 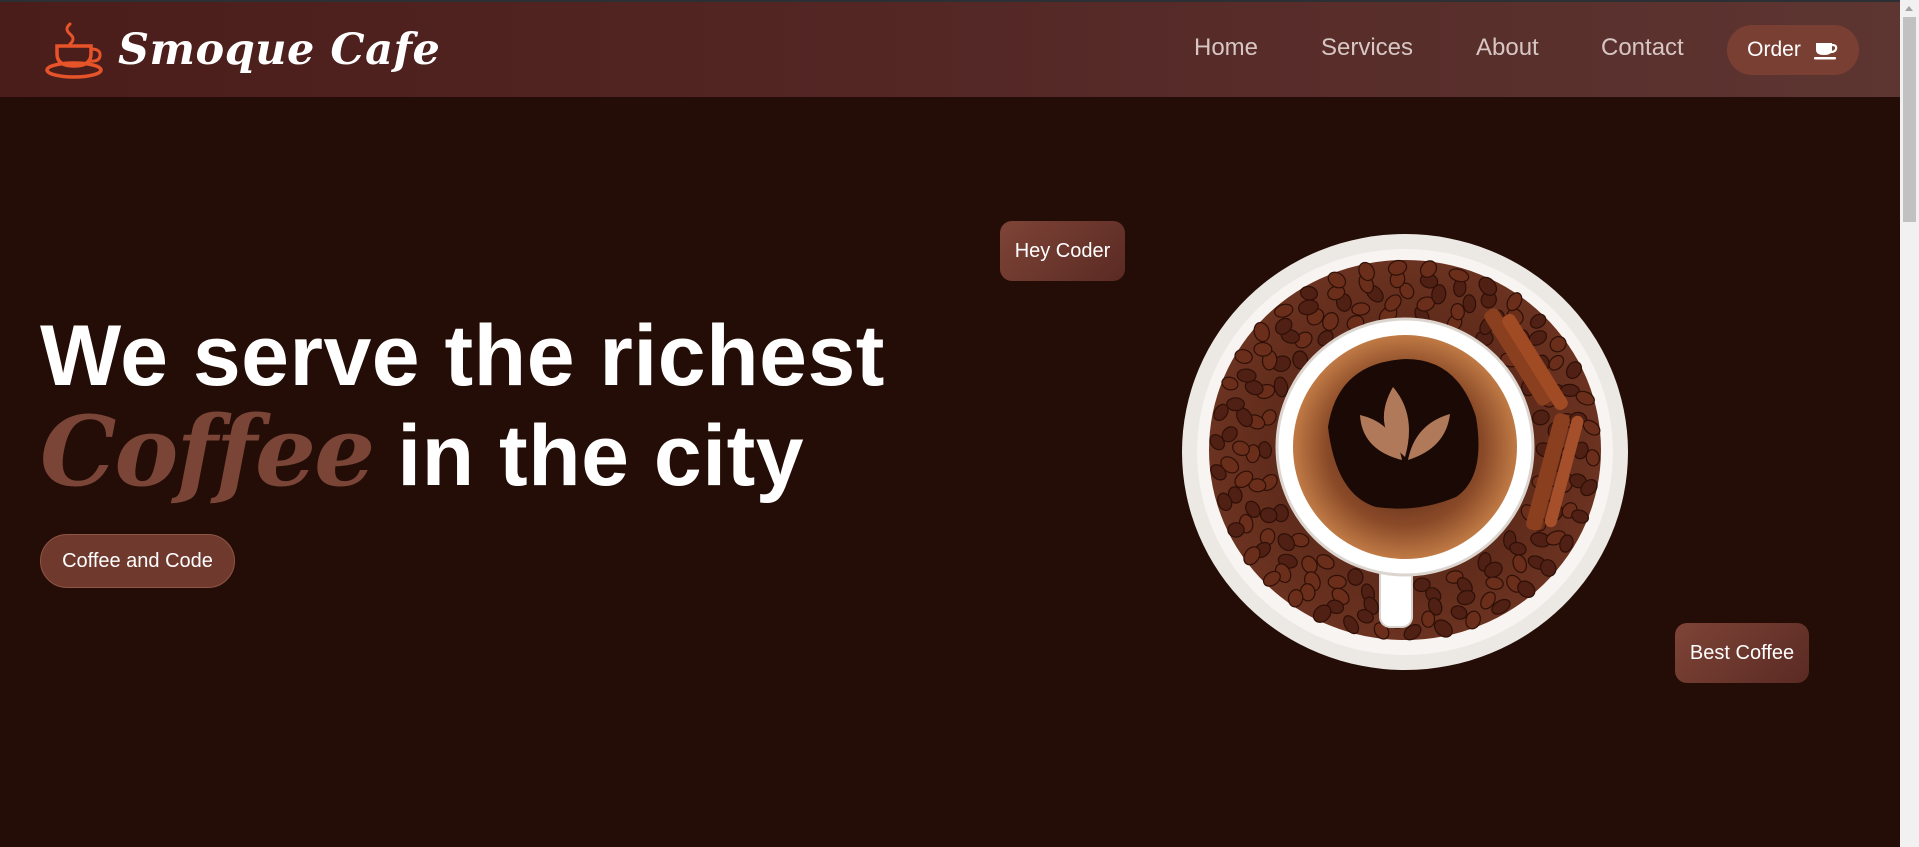 I want to click on coffee-cup-image, so click(x=1405, y=452).